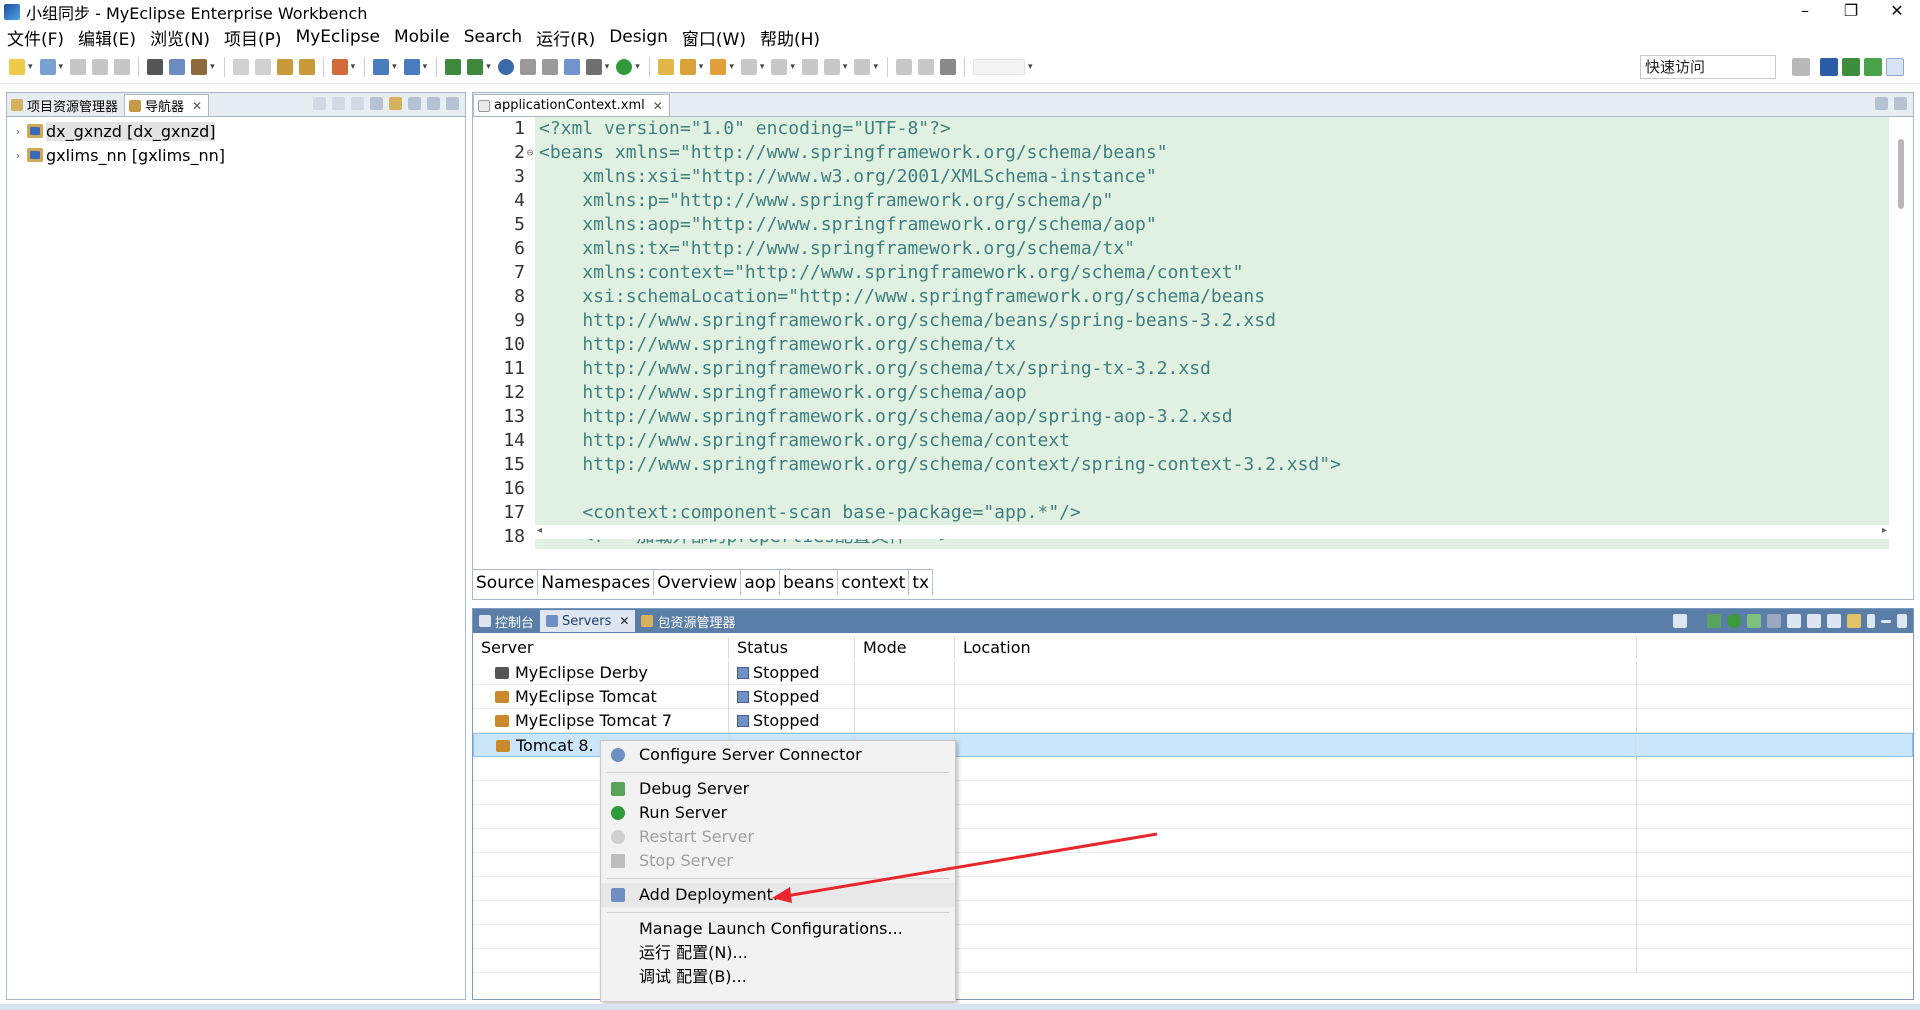 Image resolution: width=1920 pixels, height=1010 pixels. Describe the element at coordinates (47, 66) in the screenshot. I see `new-project-icon` at that location.